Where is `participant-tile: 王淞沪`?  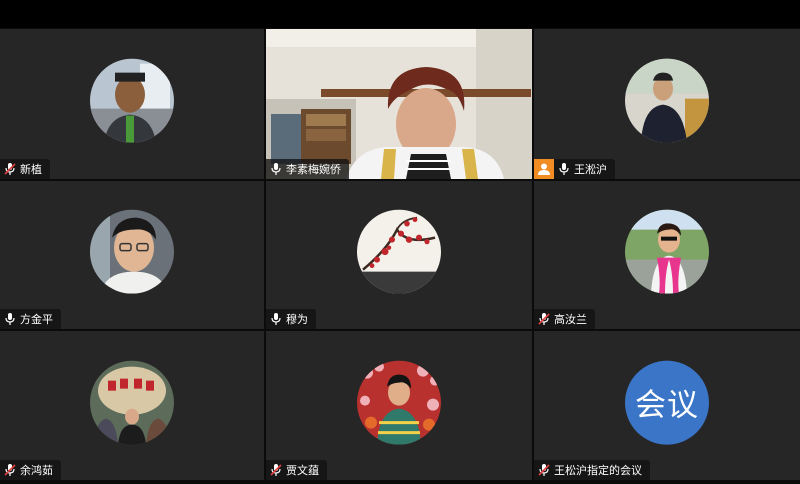
participant-tile: 王淞沪 is located at coordinates (667, 104).